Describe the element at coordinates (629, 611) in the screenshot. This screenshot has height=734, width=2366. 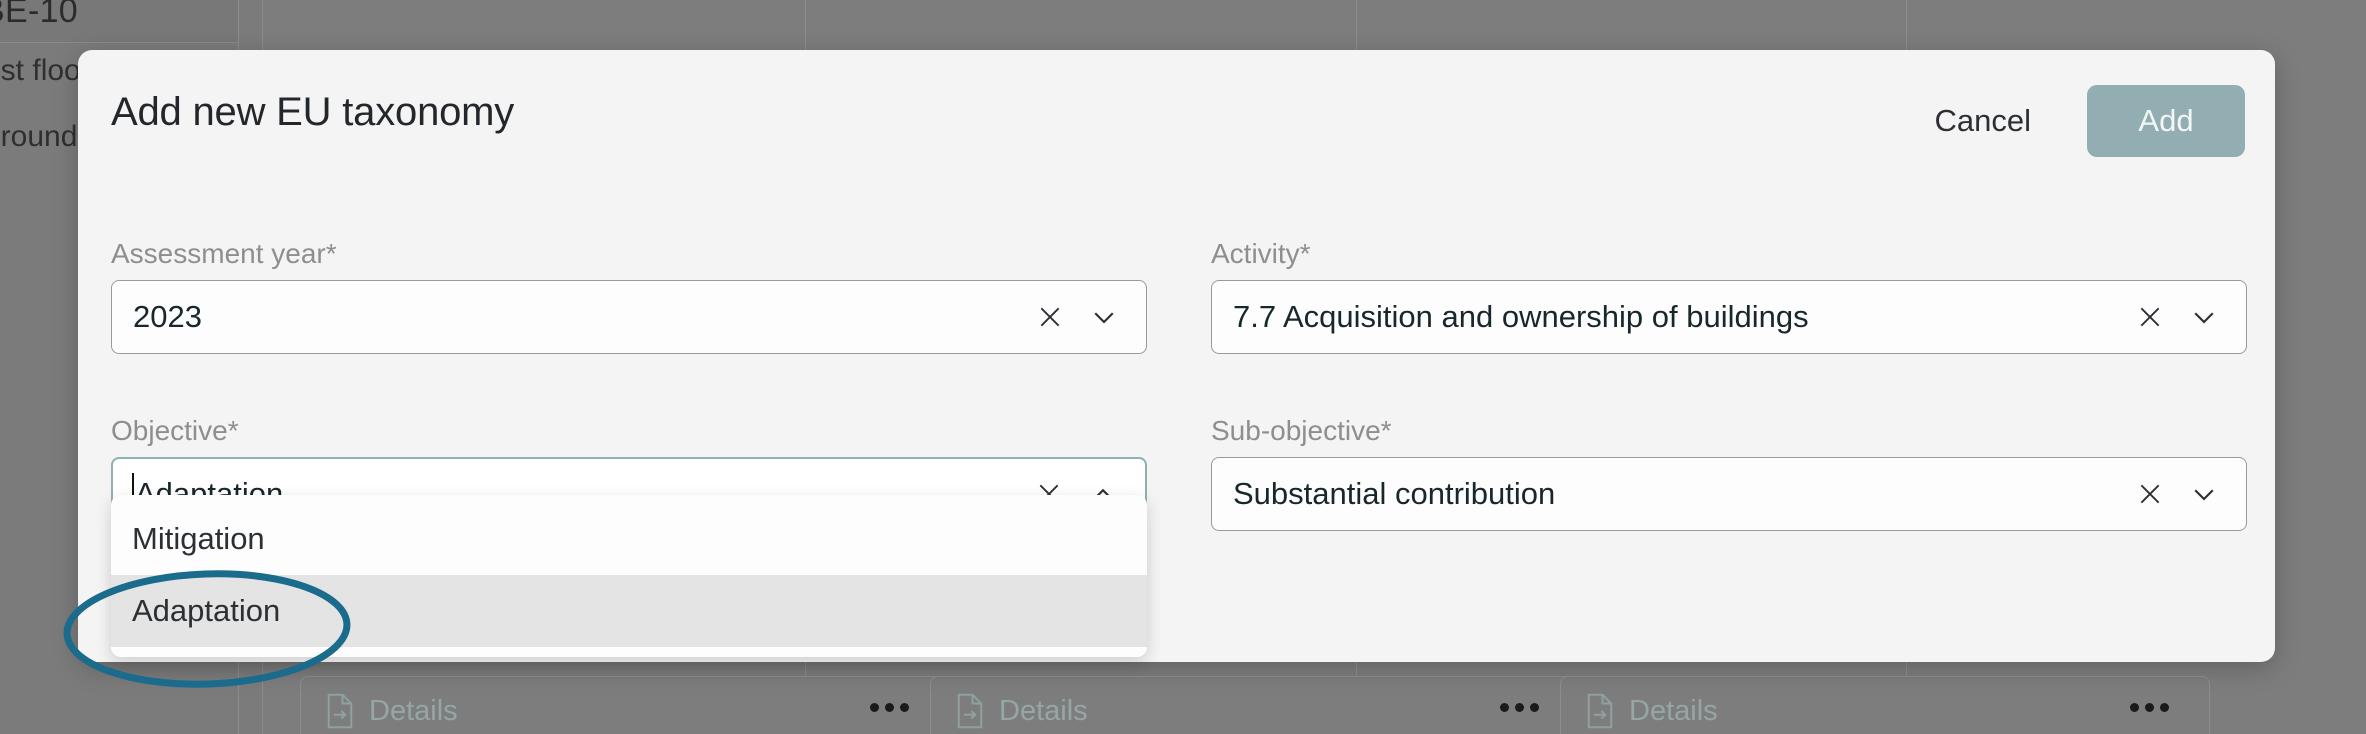
I see `dropdown-option-adaptation: Adaptation` at that location.